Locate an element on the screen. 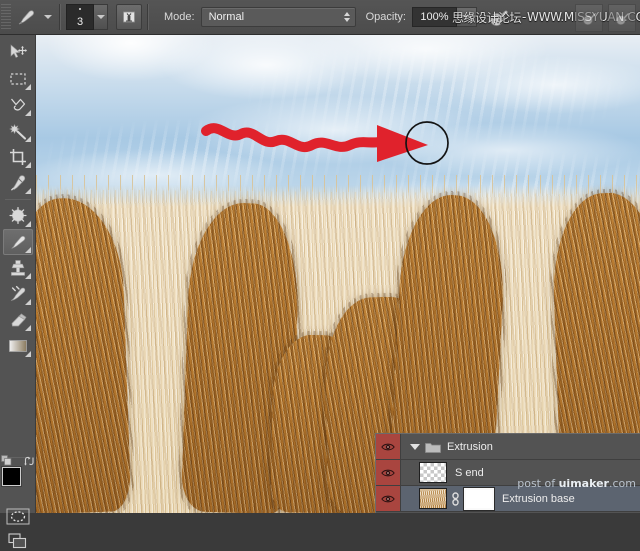  airbrush-toggle-button is located at coordinates (499, 17).